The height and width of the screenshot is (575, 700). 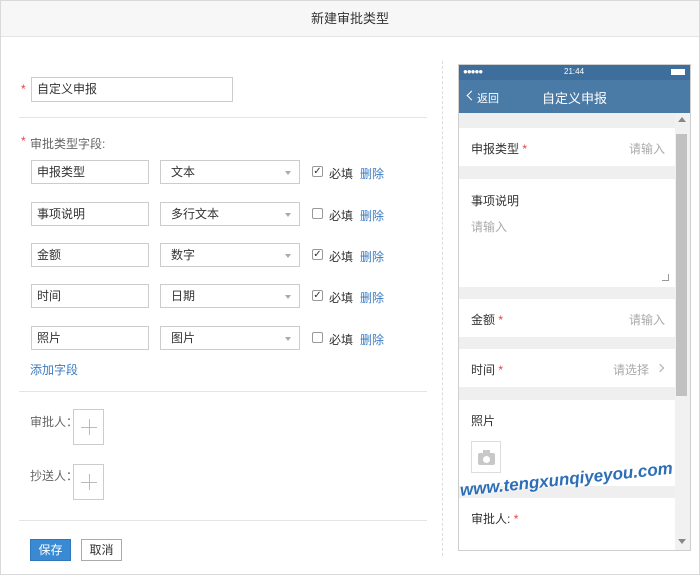 I want to click on item-placeholder: 请选择, so click(x=630, y=370).